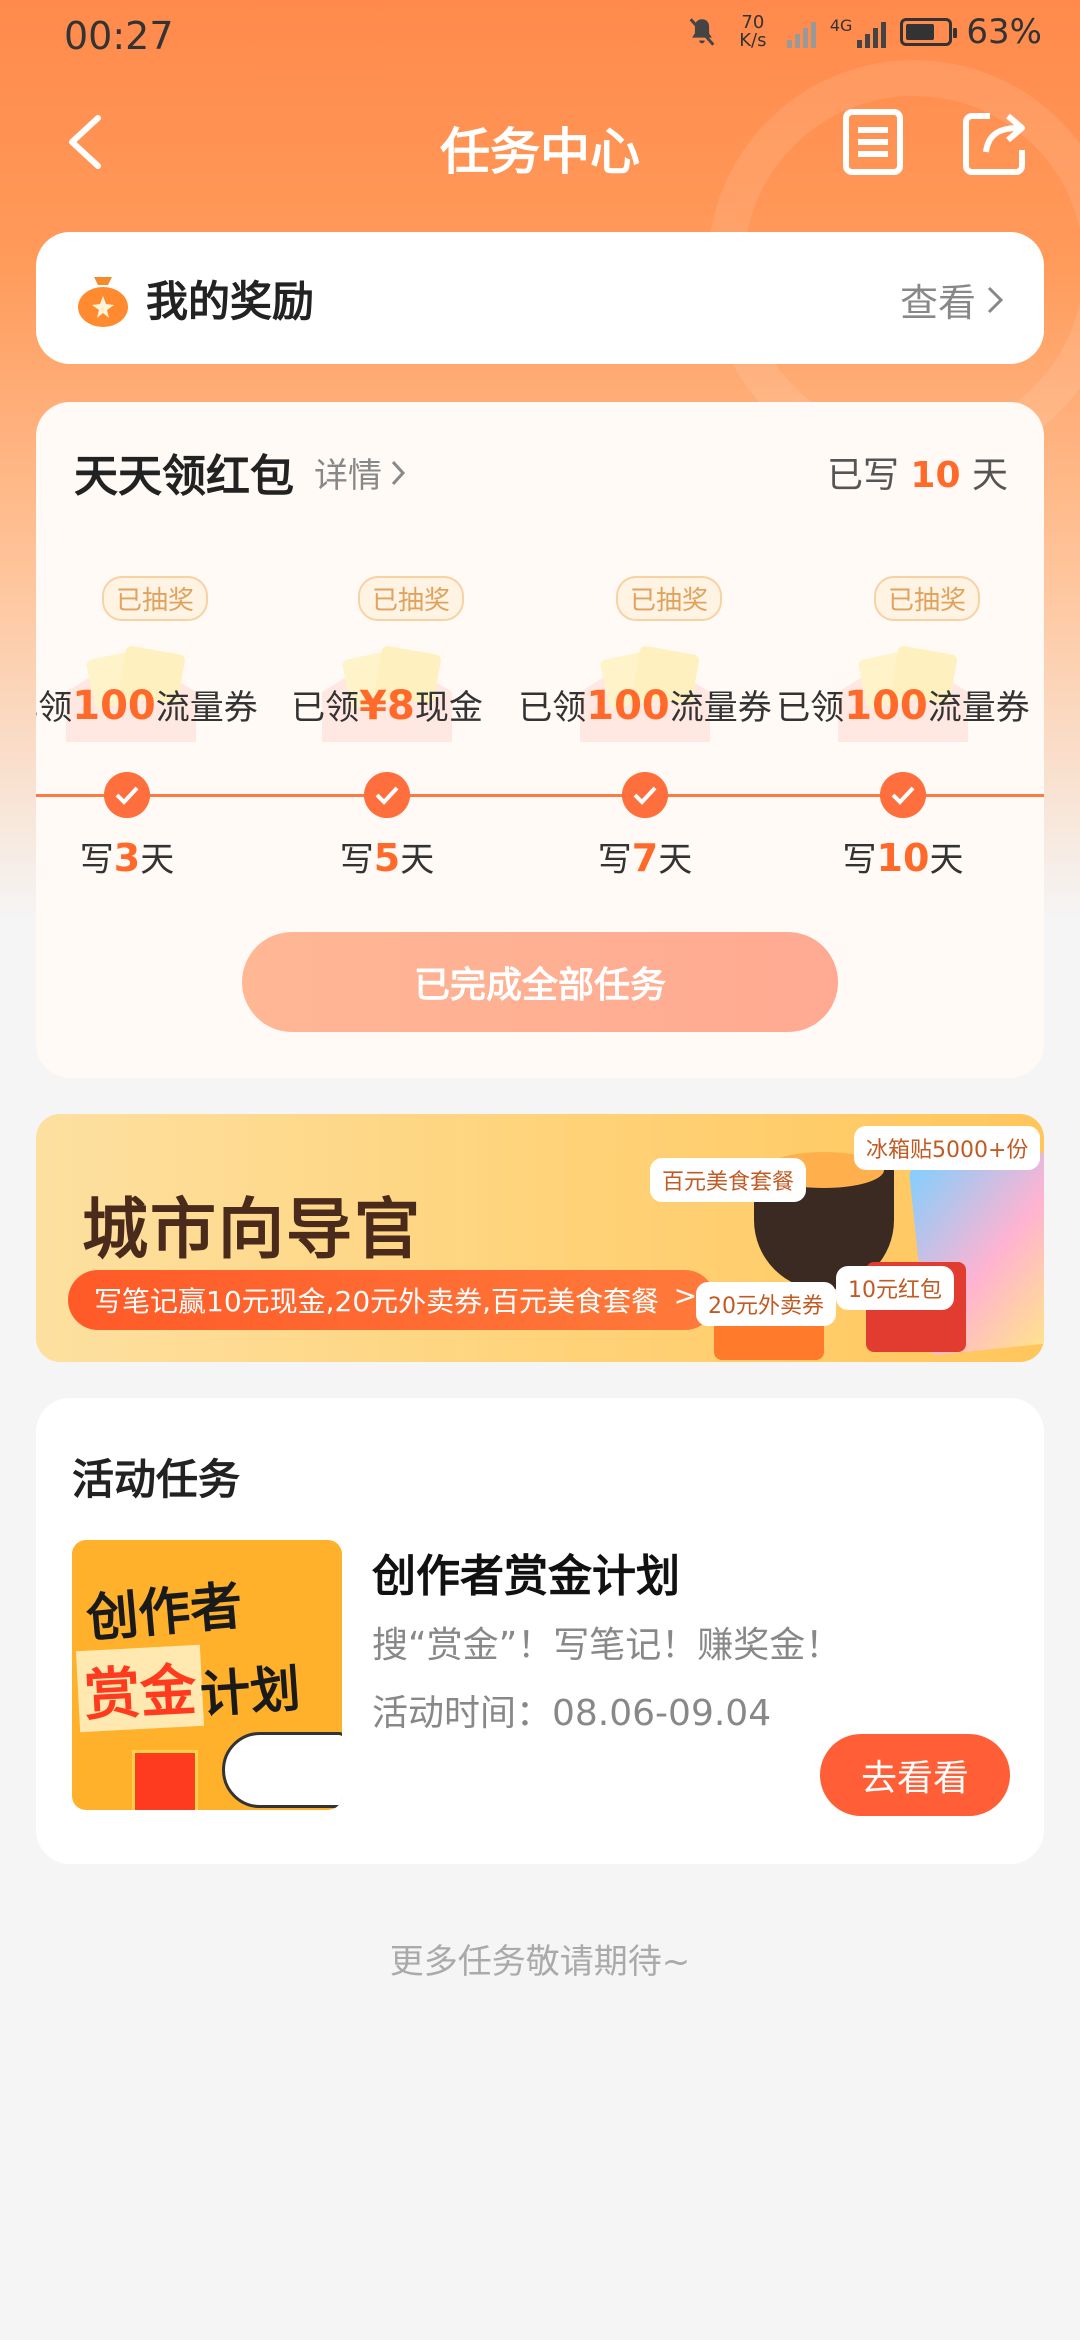 The width and height of the screenshot is (1080, 2340). What do you see at coordinates (702, 32) in the screenshot?
I see `mute-icon` at bounding box center [702, 32].